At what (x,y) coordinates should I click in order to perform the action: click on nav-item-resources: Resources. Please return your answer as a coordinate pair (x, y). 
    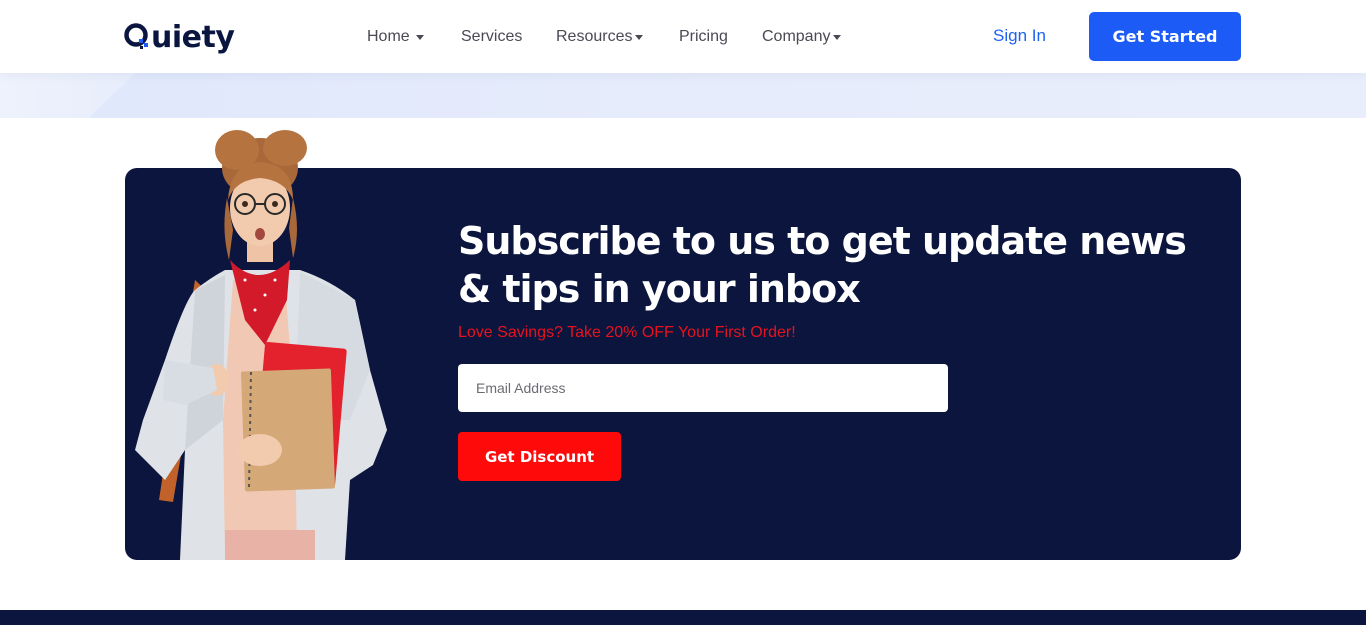
    Looking at the image, I should click on (617, 37).